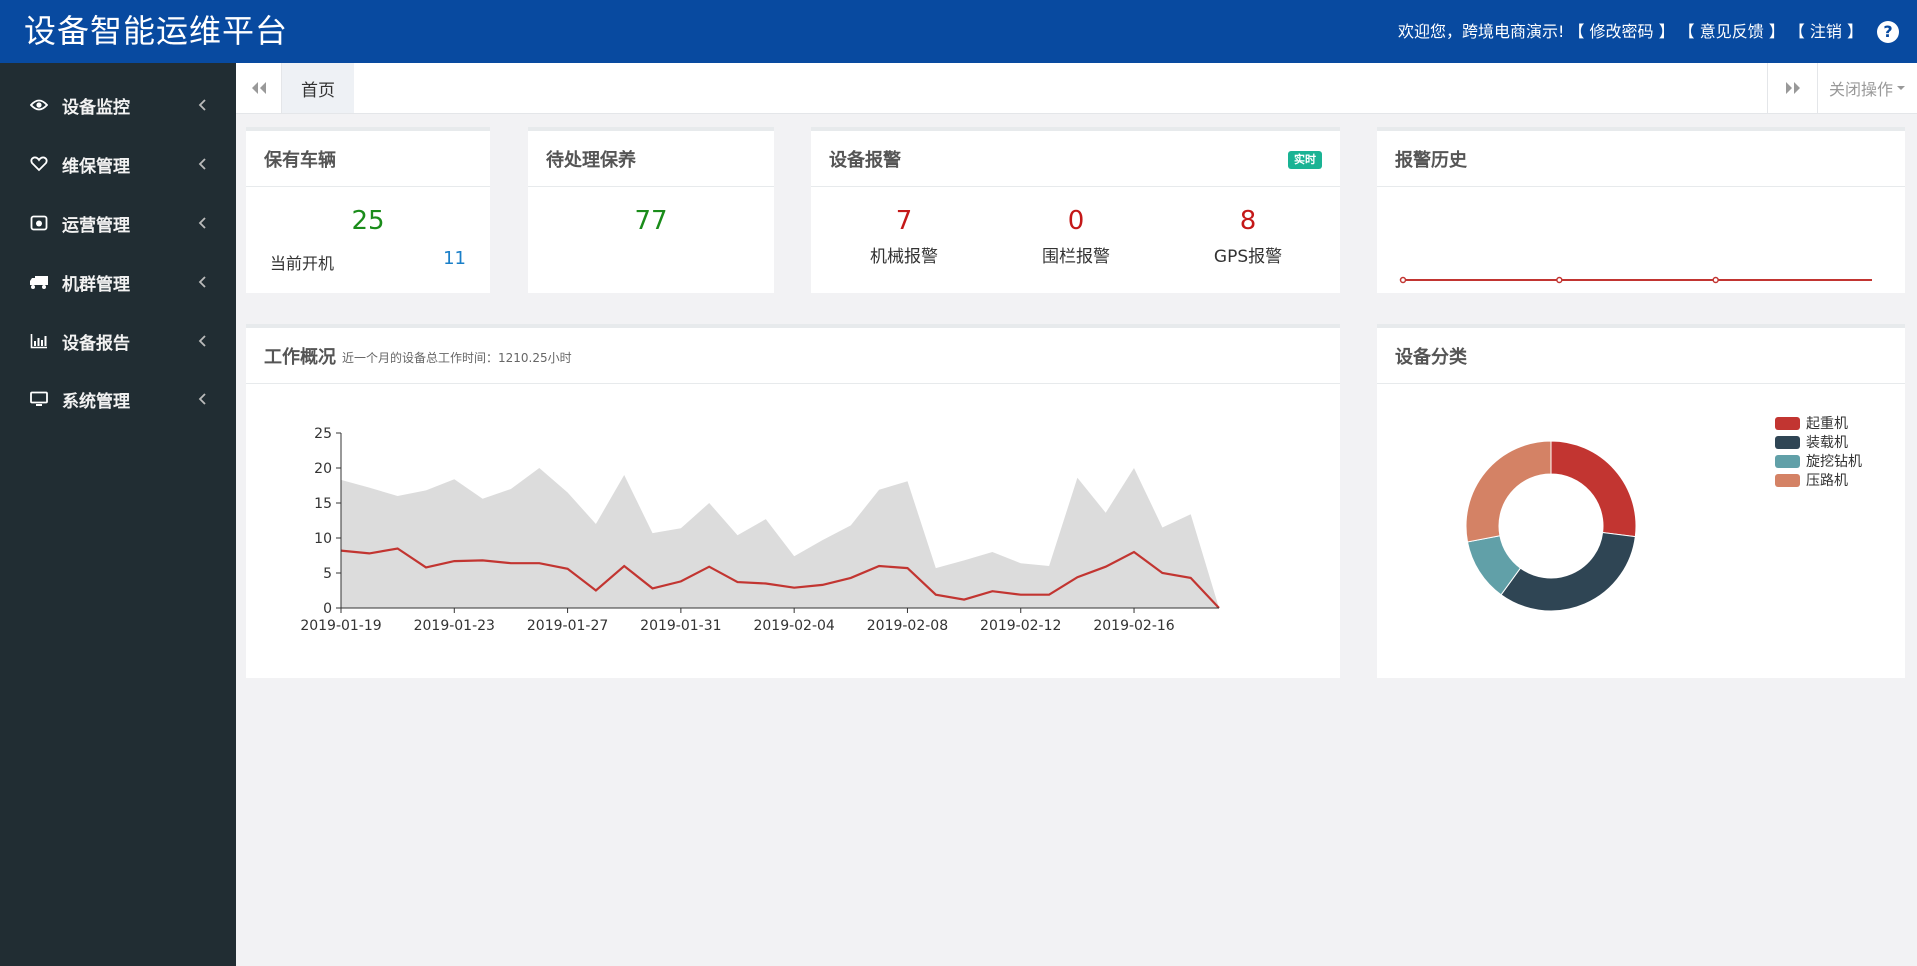 This screenshot has width=1917, height=966. I want to click on alarm-value: 0, so click(1076, 221).